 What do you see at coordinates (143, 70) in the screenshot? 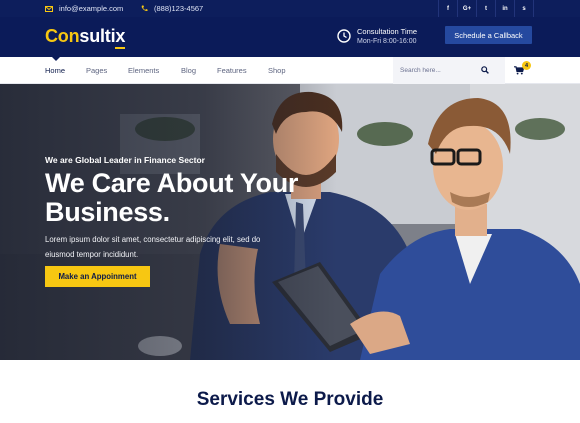
I see `nav-item-elements: Elements` at bounding box center [143, 70].